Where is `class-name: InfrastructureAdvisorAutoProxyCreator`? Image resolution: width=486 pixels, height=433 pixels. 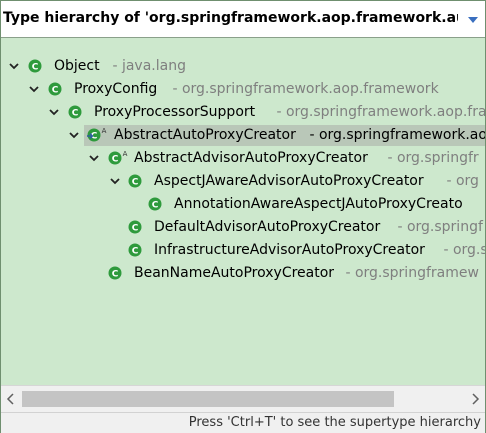 class-name: InfrastructureAdvisorAutoProxyCreator is located at coordinates (289, 250).